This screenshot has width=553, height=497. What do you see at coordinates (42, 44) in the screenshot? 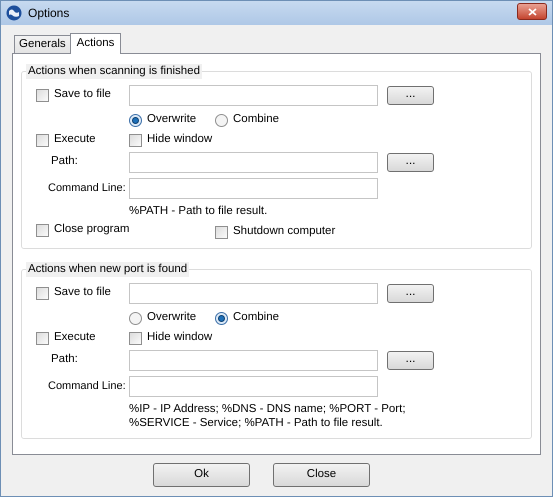
I see `tab: Generals` at bounding box center [42, 44].